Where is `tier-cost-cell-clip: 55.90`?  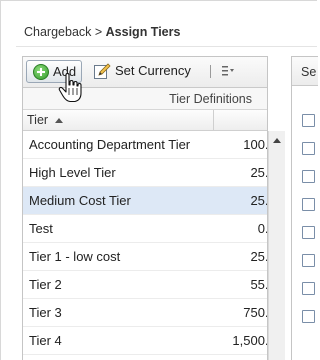 tier-cost-cell-clip: 55.90 is located at coordinates (243, 284).